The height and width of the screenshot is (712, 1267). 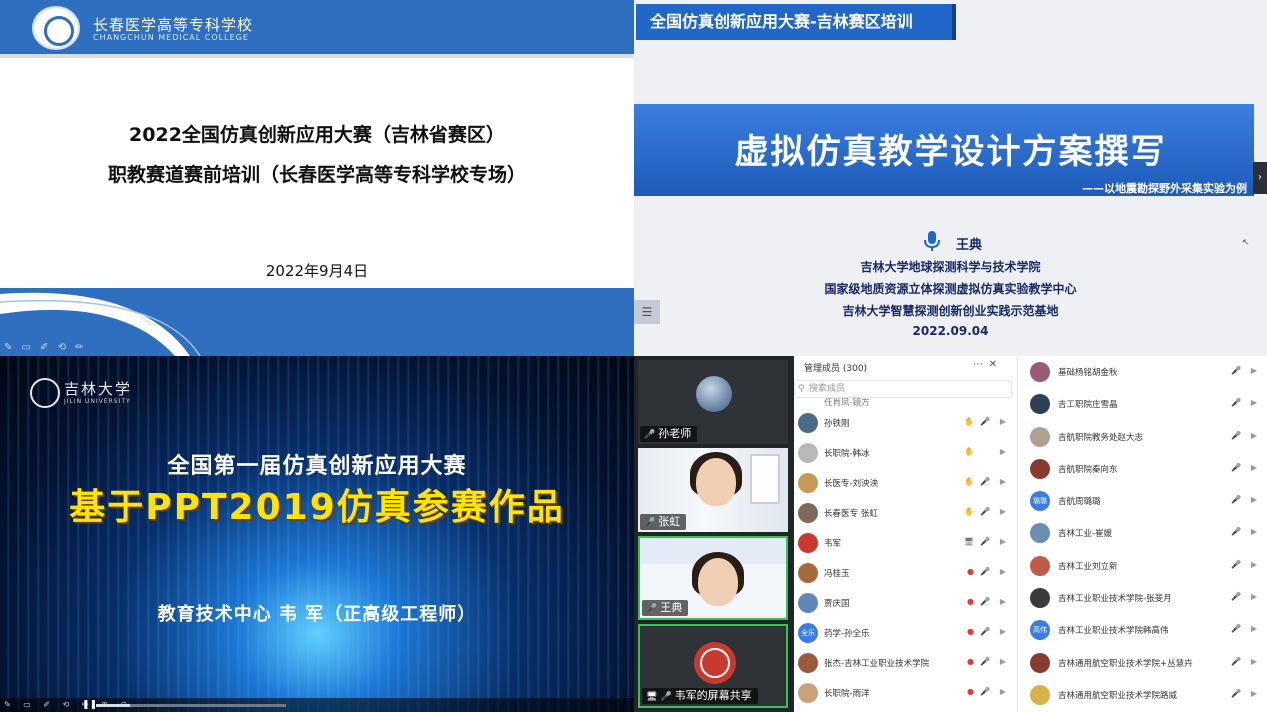 I want to click on member-search-input: 搜索成员, so click(x=903, y=389).